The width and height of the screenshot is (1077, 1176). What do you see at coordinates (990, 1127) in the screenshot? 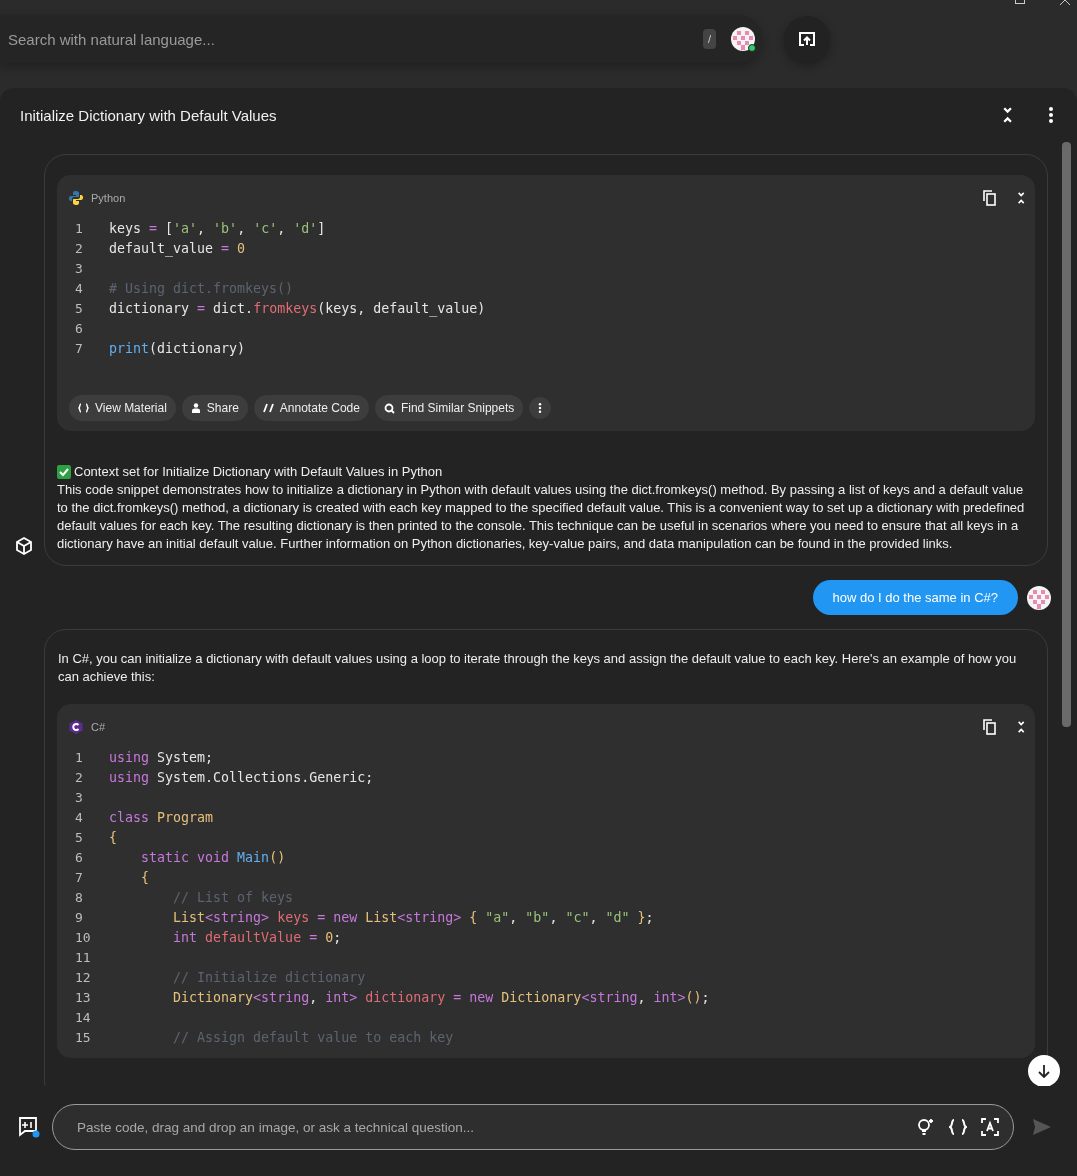
I see `text-scan-icon` at bounding box center [990, 1127].